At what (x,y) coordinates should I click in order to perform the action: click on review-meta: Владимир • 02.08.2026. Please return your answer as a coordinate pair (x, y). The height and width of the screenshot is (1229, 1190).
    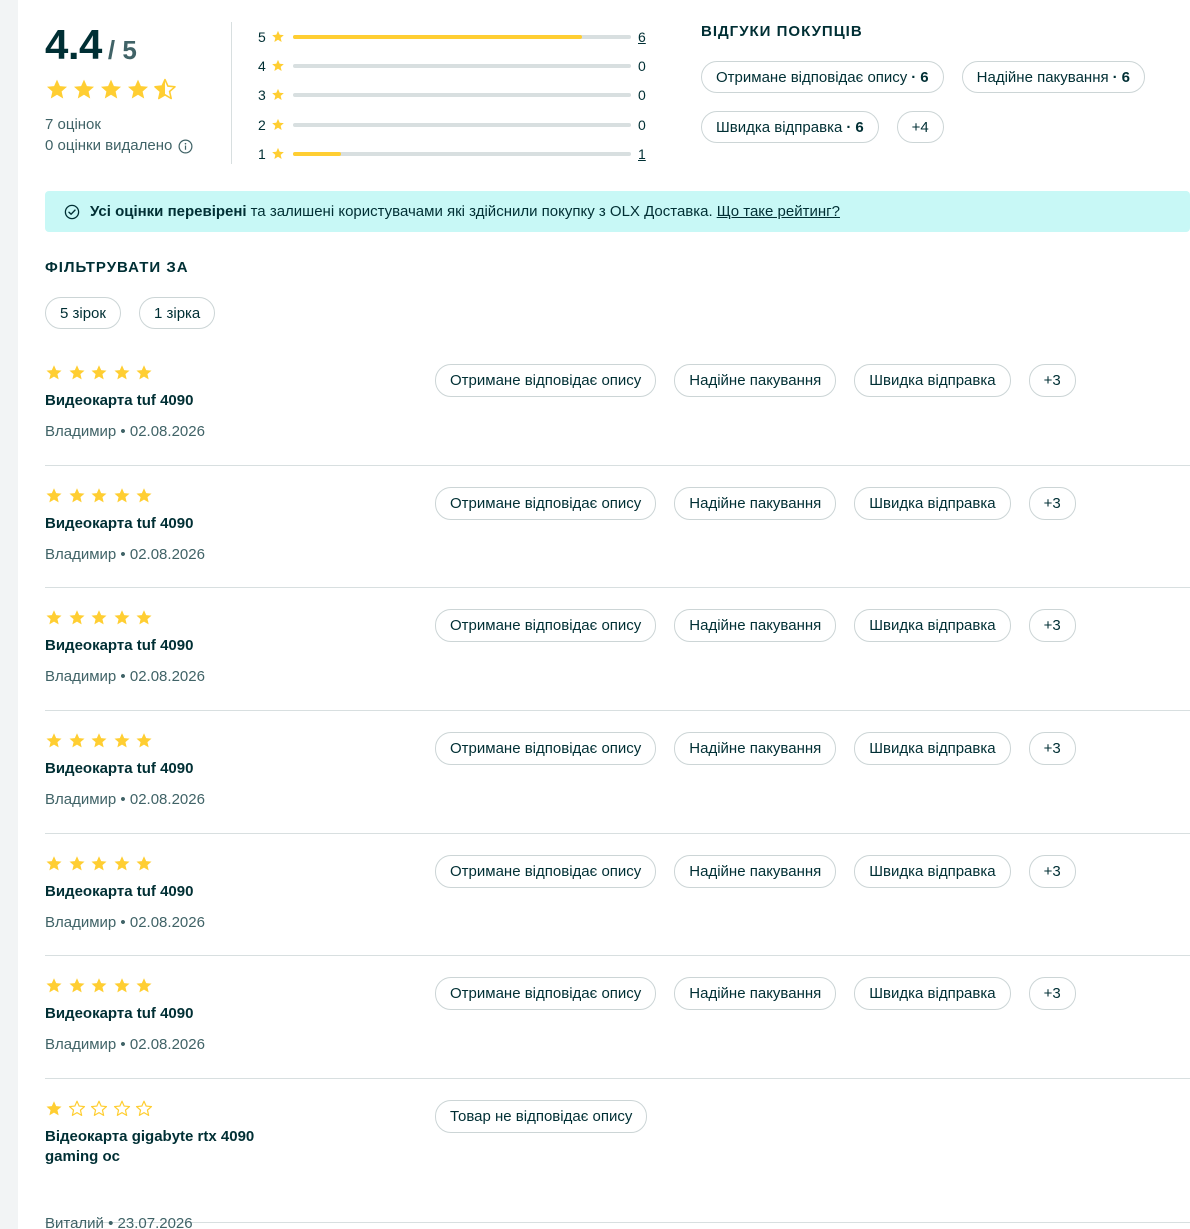
    Looking at the image, I should click on (125, 432).